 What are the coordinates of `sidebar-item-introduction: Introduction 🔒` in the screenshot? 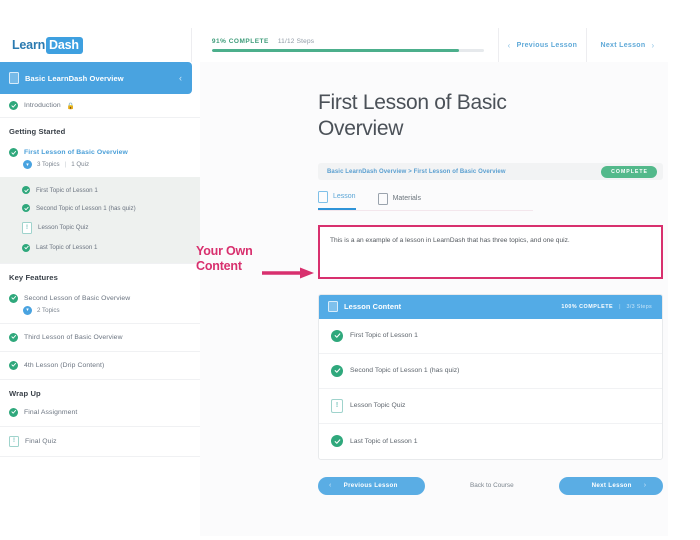 It's located at (100, 106).